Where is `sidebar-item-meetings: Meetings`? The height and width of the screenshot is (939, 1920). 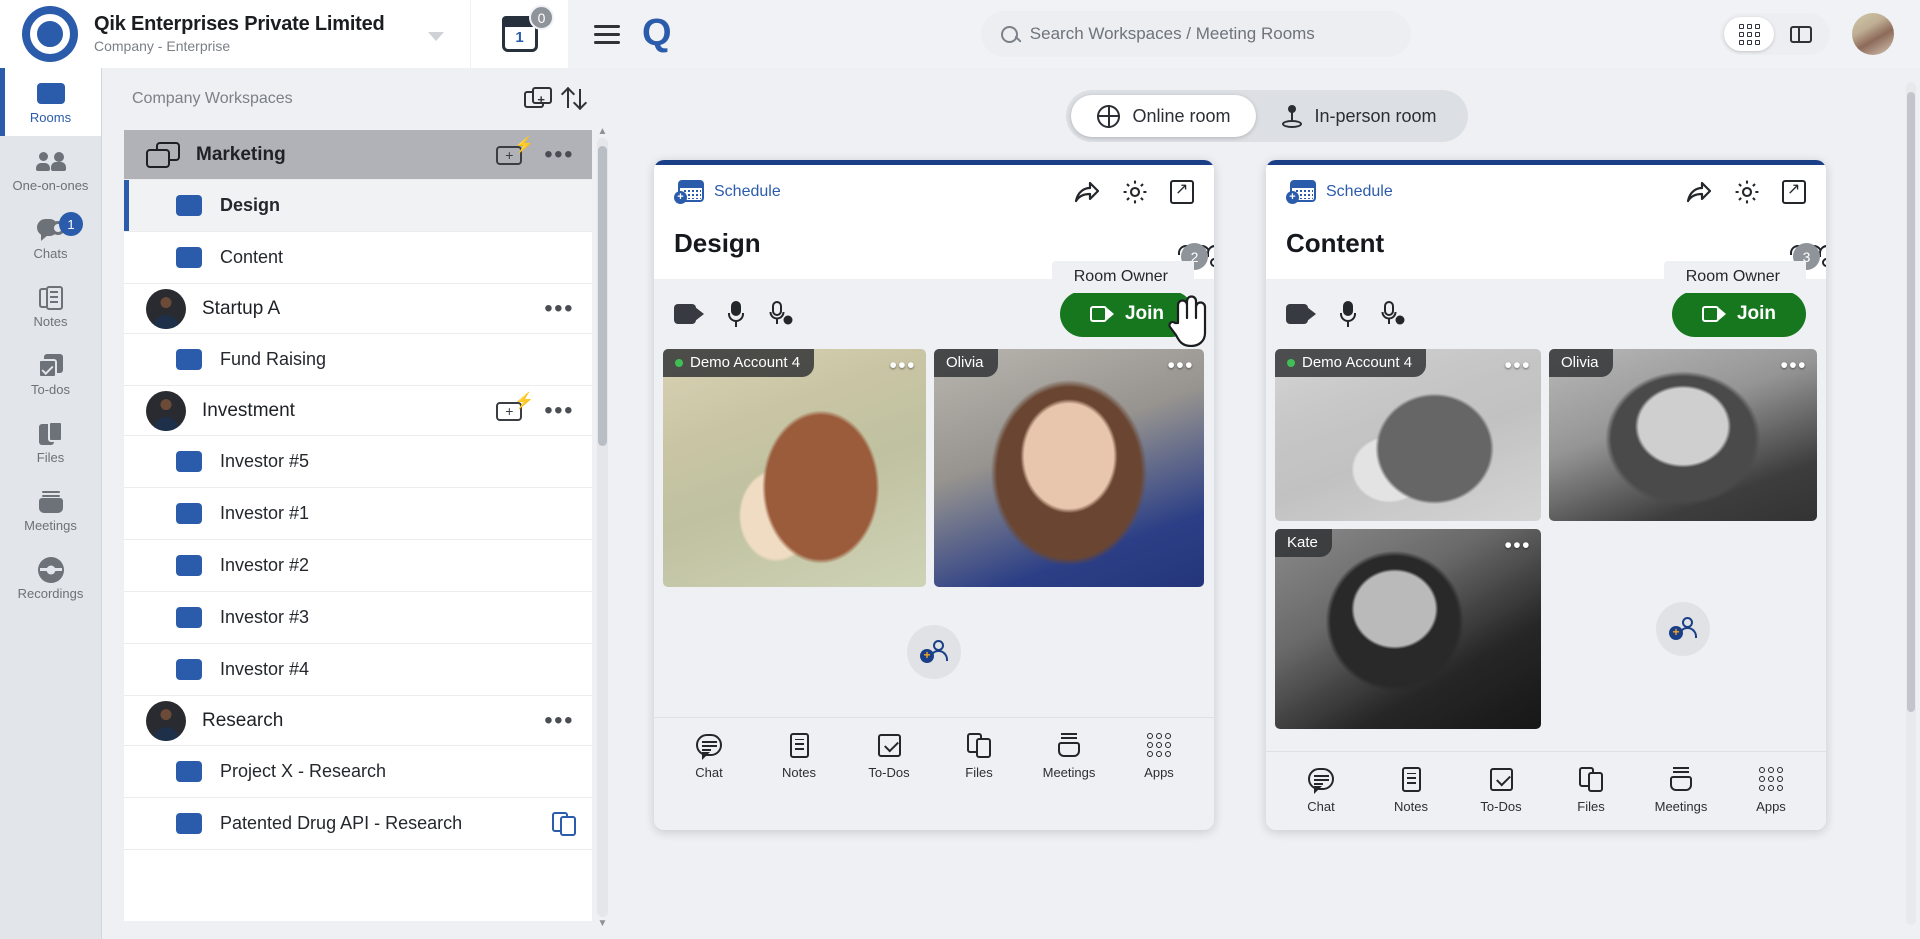 sidebar-item-meetings: Meetings is located at coordinates (50, 510).